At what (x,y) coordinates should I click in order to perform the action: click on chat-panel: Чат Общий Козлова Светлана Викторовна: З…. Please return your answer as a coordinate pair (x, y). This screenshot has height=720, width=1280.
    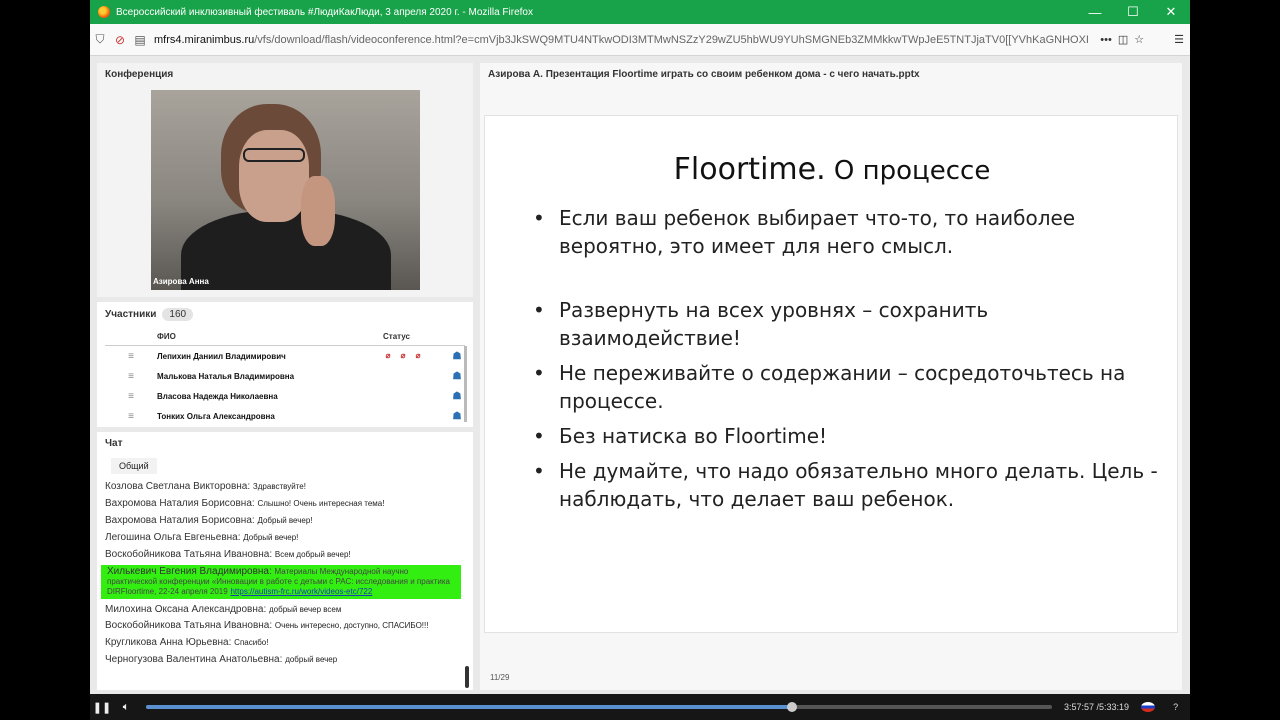
    Looking at the image, I should click on (285, 561).